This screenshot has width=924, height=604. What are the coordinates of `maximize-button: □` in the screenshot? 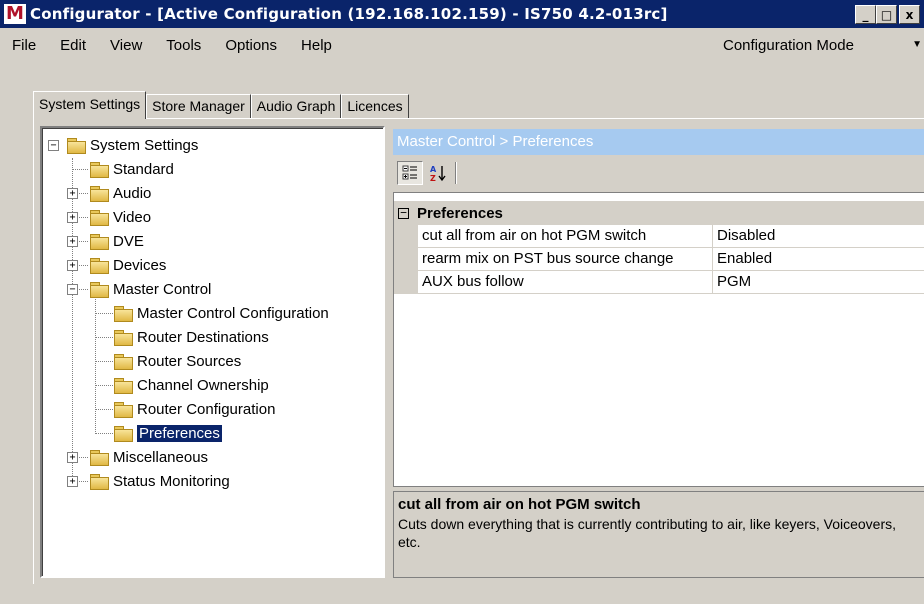 It's located at (886, 14).